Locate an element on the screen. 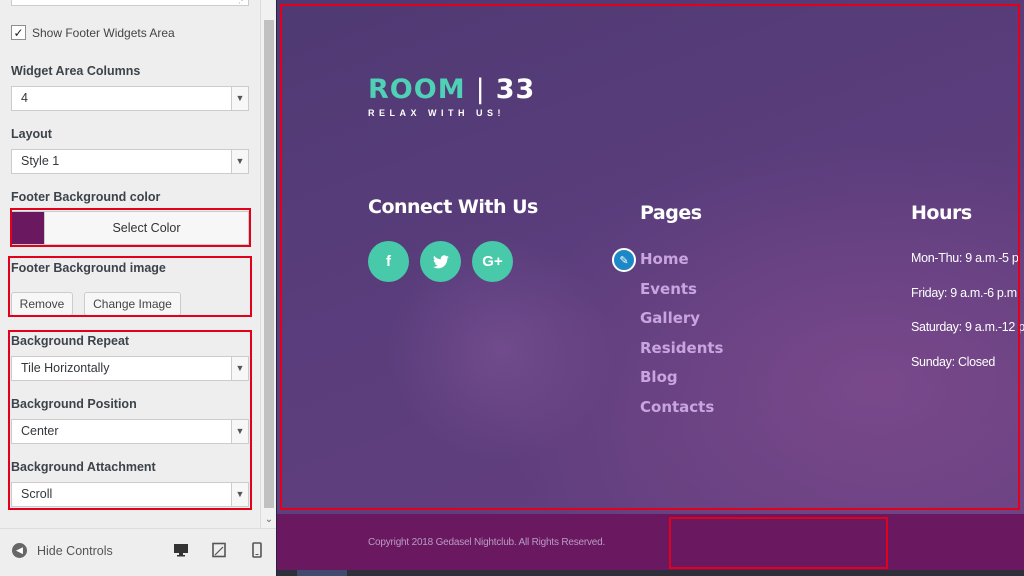  site-logo: ROOM | 33 RELAX WITH US! is located at coordinates (451, 96).